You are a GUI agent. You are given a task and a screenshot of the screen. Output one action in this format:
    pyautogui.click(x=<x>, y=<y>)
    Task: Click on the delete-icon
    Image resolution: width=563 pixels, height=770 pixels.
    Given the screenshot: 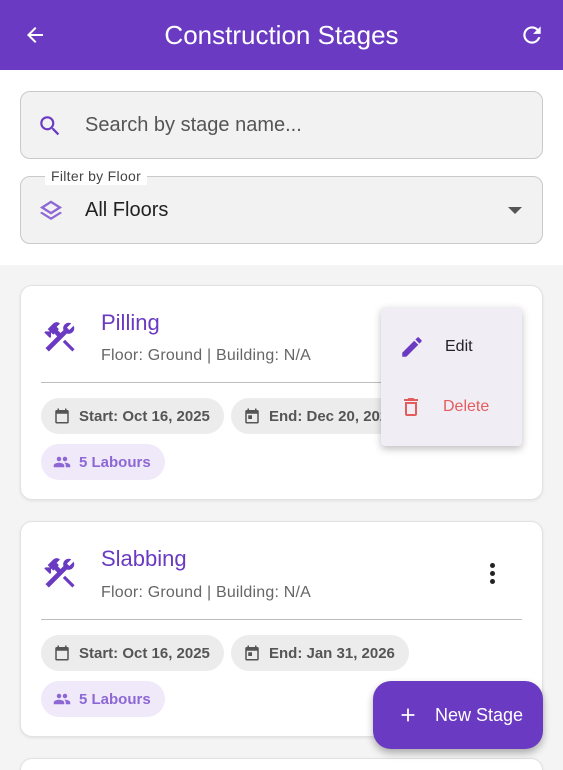 What is the action you would take?
    pyautogui.click(x=411, y=407)
    